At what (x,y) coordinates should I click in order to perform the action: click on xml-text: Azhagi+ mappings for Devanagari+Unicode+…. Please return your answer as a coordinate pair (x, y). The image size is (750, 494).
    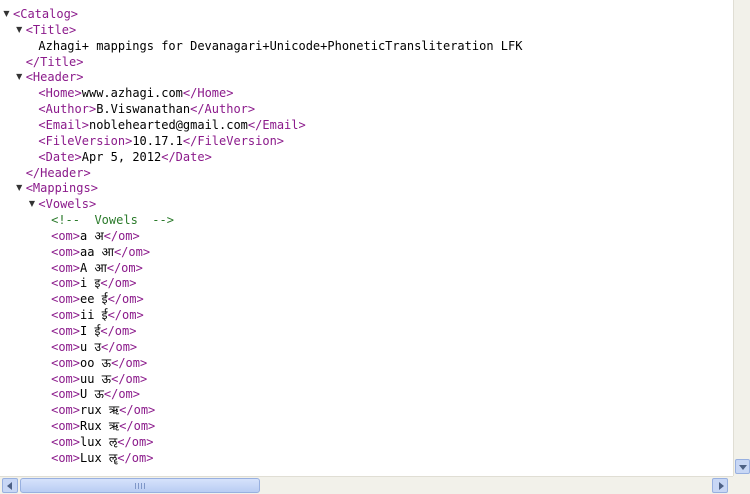
    Looking at the image, I should click on (280, 45).